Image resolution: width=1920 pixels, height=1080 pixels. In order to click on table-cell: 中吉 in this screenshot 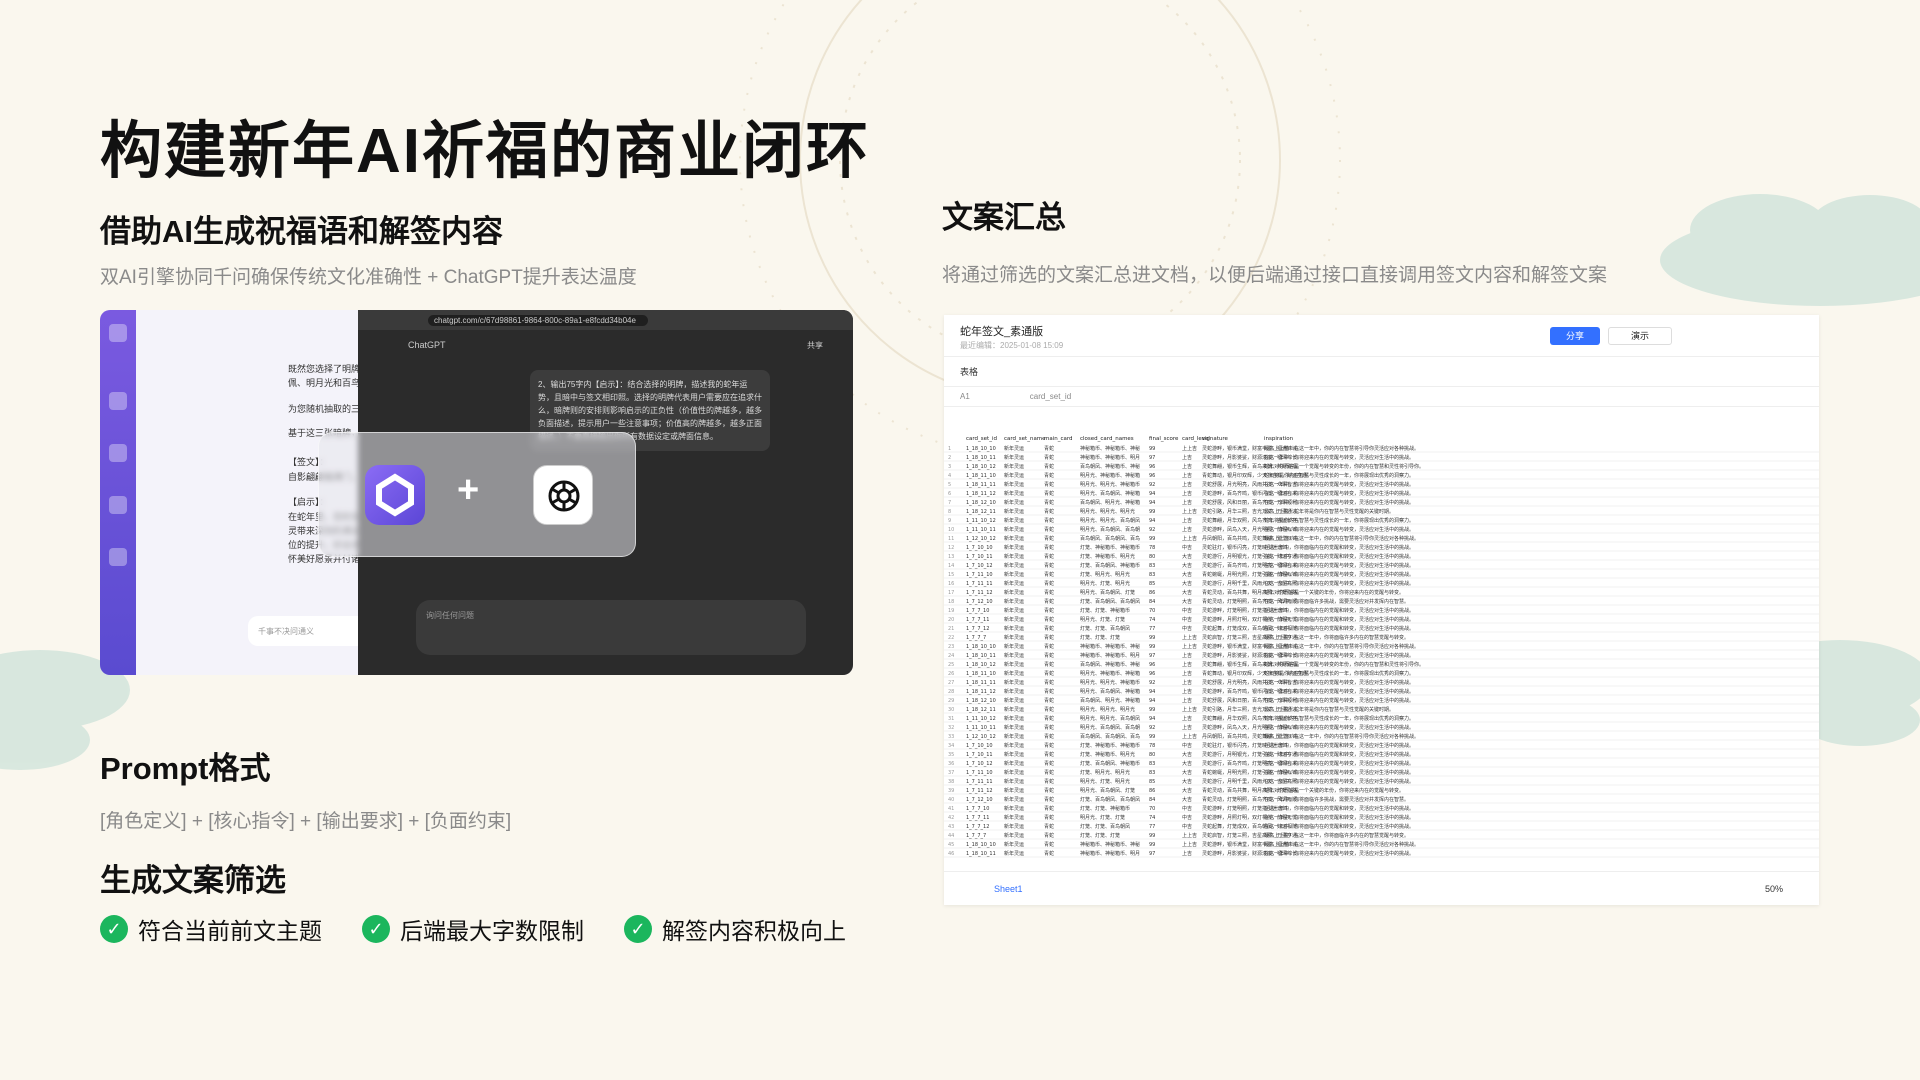, I will do `click(1187, 817)`.